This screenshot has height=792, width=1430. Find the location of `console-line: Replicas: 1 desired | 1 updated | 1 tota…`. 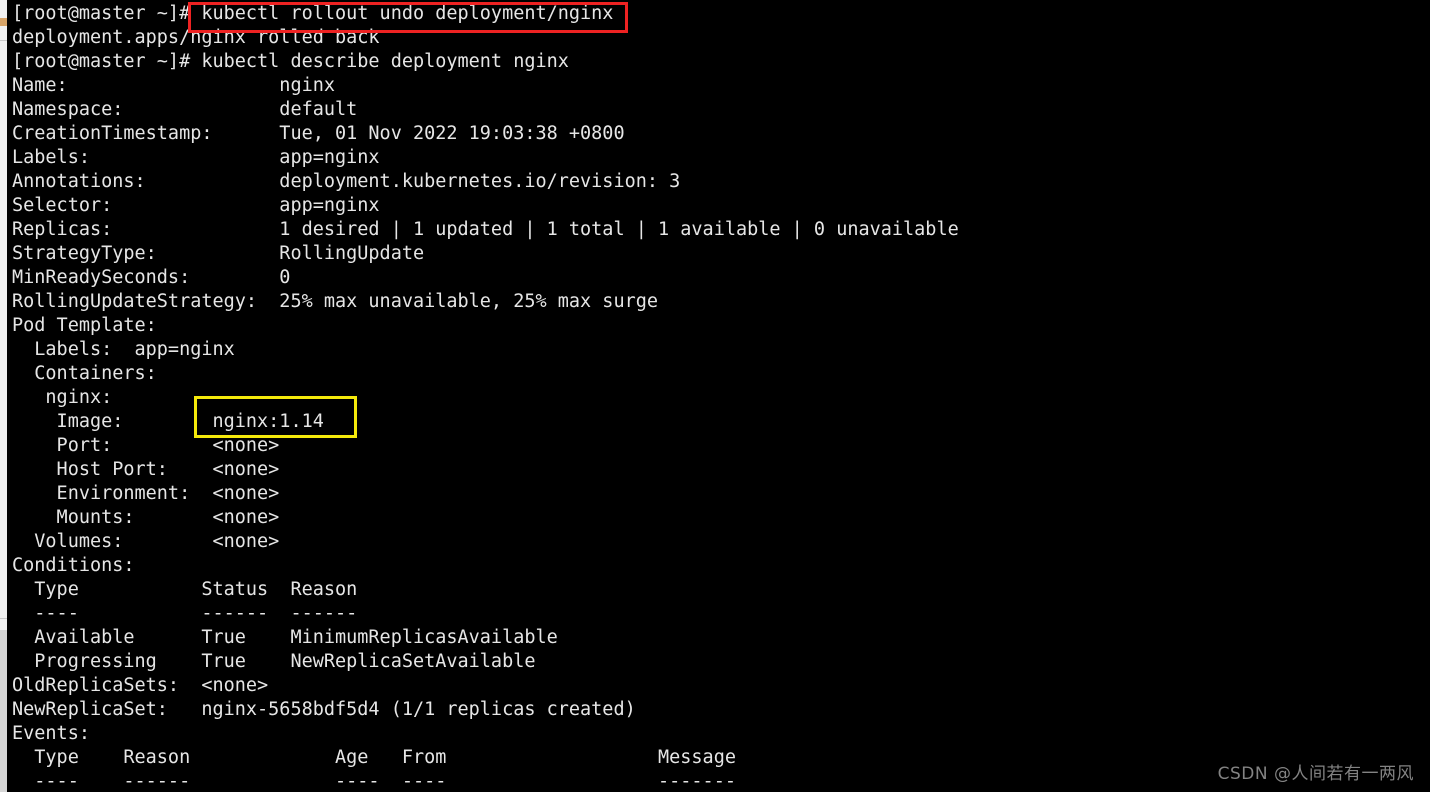

console-line: Replicas: 1 desired | 1 updated | 1 tota… is located at coordinates (485, 229).